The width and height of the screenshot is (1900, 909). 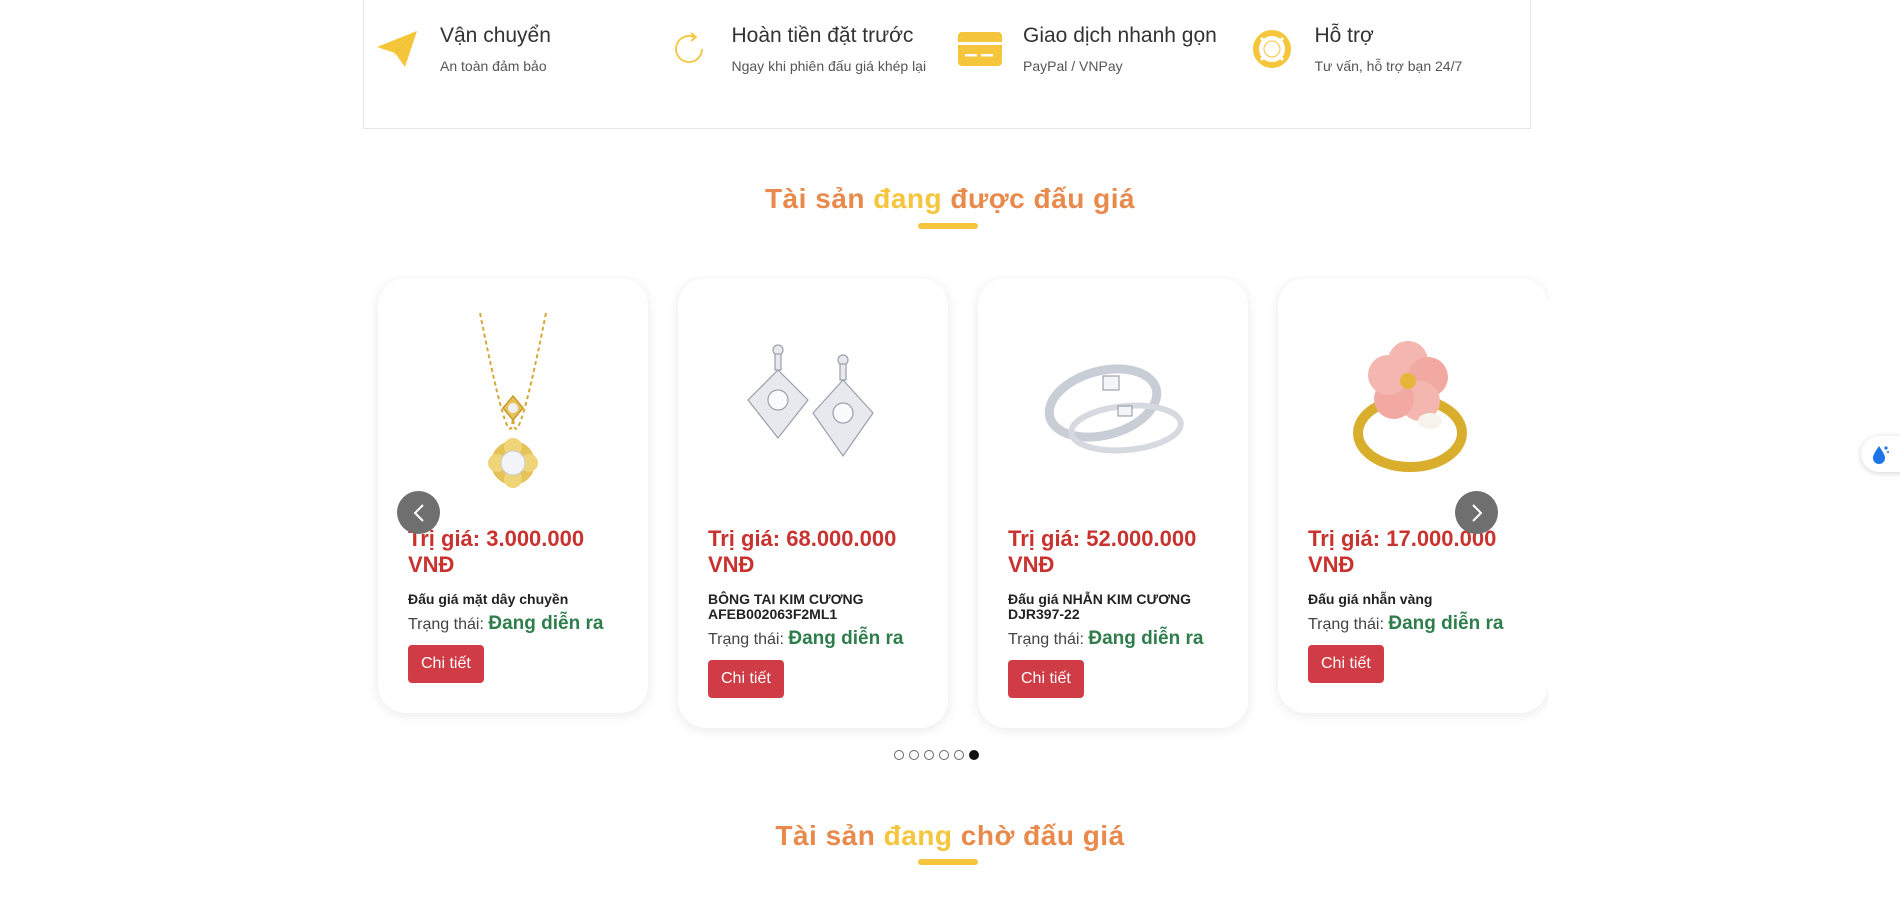 I want to click on feature-subtitle: Tư vấn, hỗ trợ bạn 24/7, so click(x=1388, y=66).